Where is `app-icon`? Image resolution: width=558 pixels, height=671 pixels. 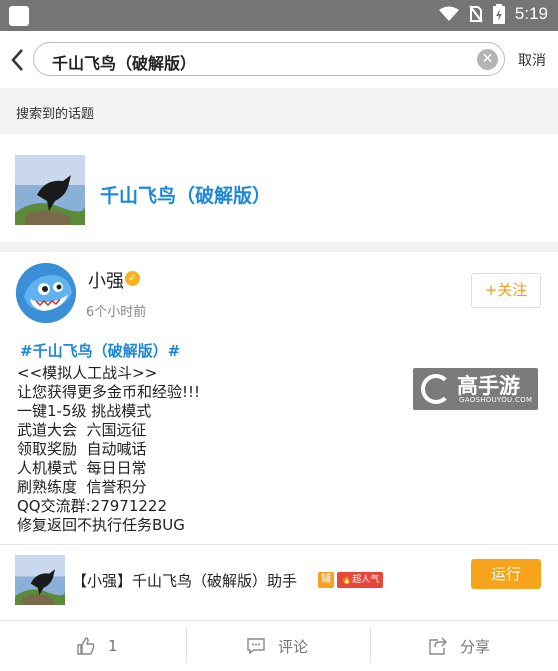
app-icon is located at coordinates (40, 580).